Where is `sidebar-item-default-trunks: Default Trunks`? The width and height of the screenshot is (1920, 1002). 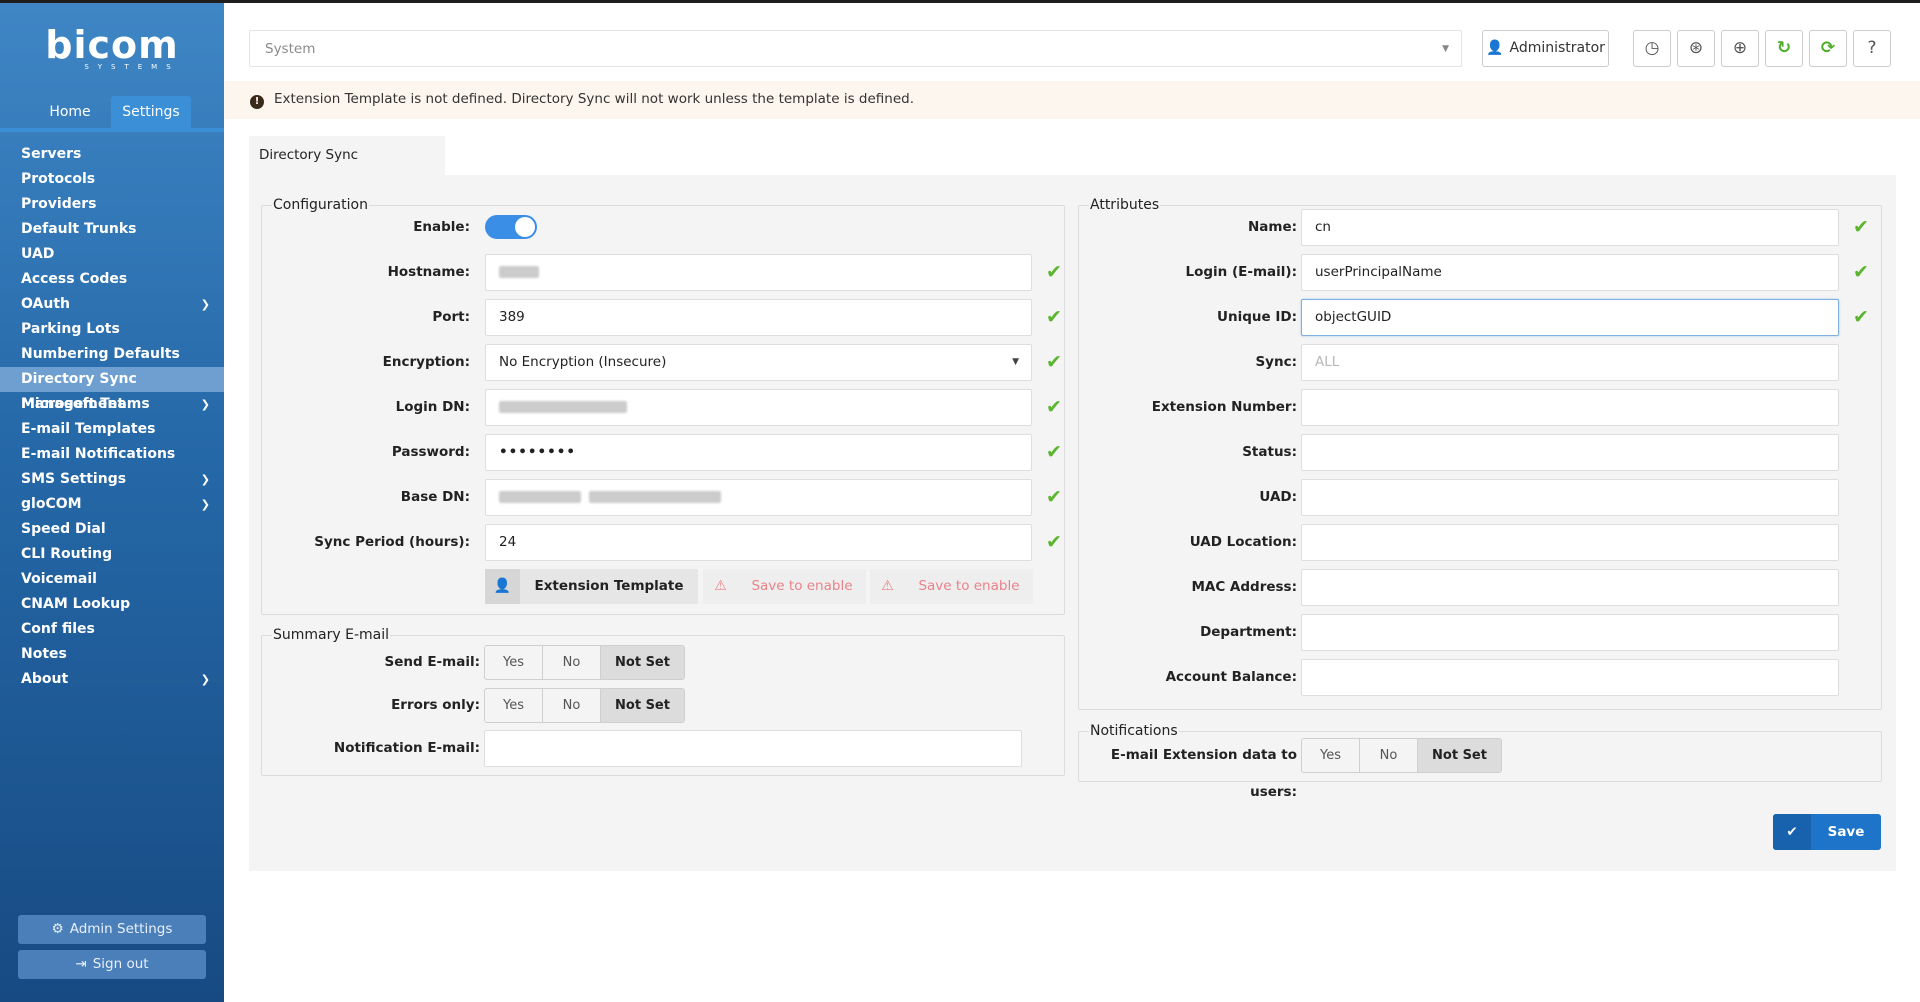 sidebar-item-default-trunks: Default Trunks is located at coordinates (112, 229).